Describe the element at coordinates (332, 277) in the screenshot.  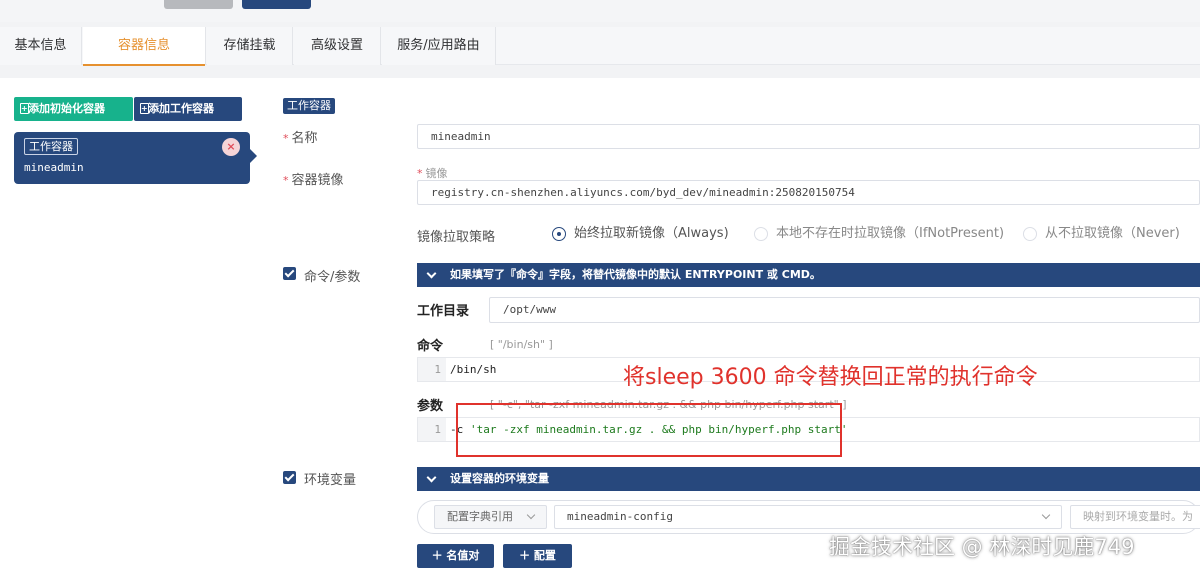
I see `command-args-label: 命令/参数` at that location.